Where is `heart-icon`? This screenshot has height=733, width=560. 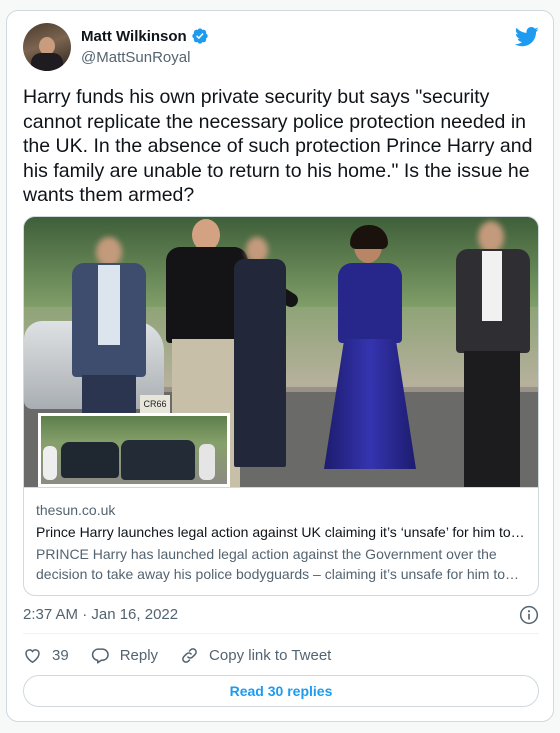
heart-icon is located at coordinates (32, 655).